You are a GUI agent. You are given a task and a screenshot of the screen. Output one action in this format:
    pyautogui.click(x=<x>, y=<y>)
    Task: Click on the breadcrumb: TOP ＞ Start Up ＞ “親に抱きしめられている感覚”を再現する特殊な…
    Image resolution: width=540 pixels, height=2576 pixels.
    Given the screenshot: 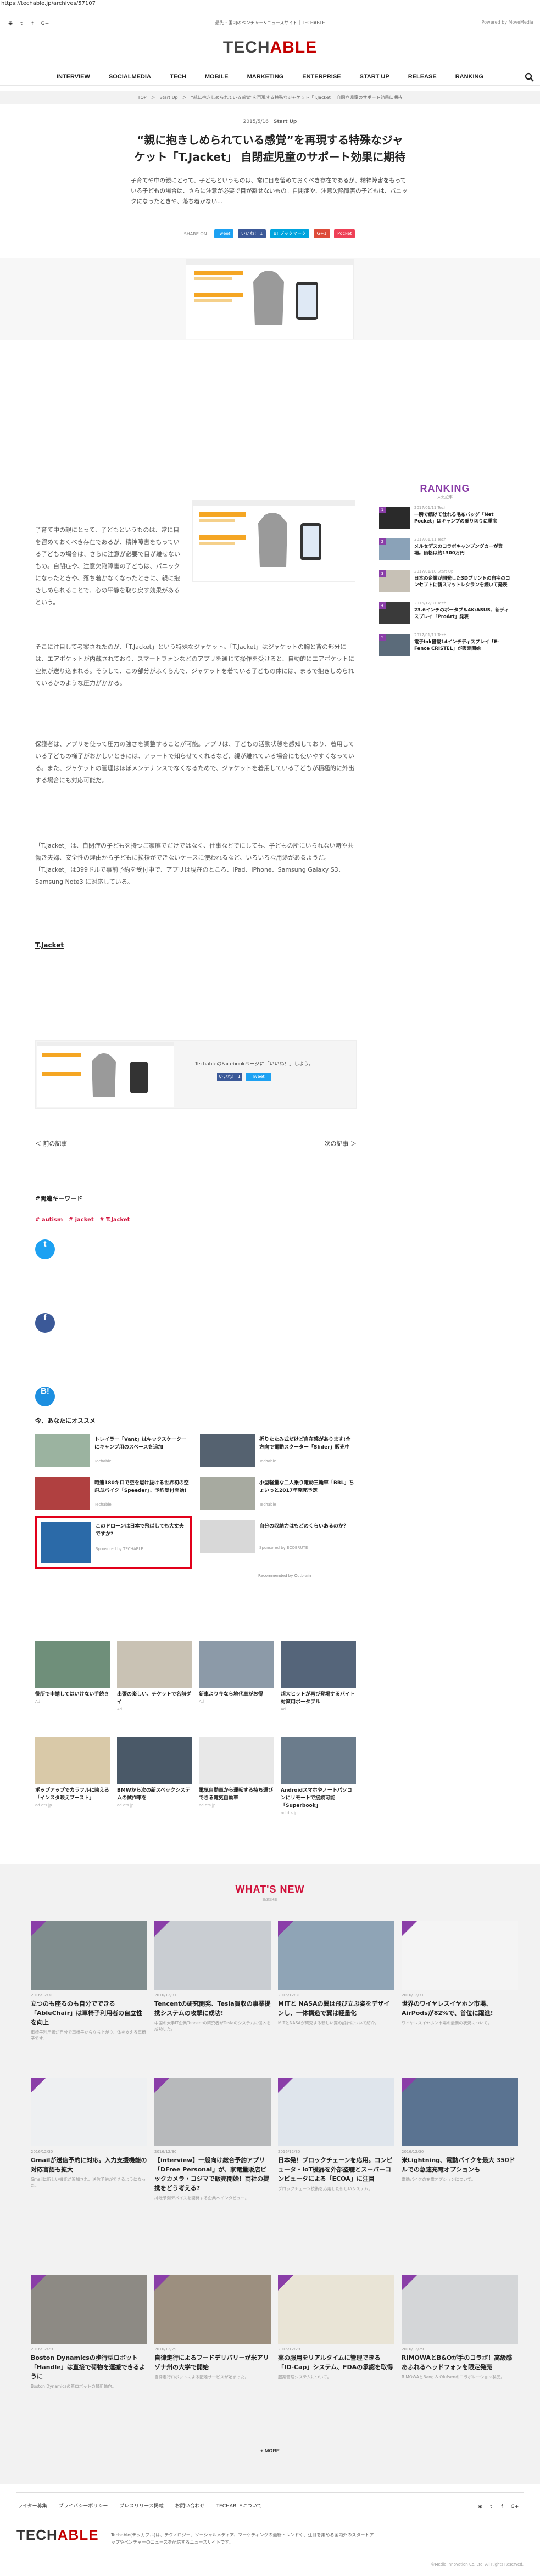 What is the action you would take?
    pyautogui.click(x=270, y=97)
    